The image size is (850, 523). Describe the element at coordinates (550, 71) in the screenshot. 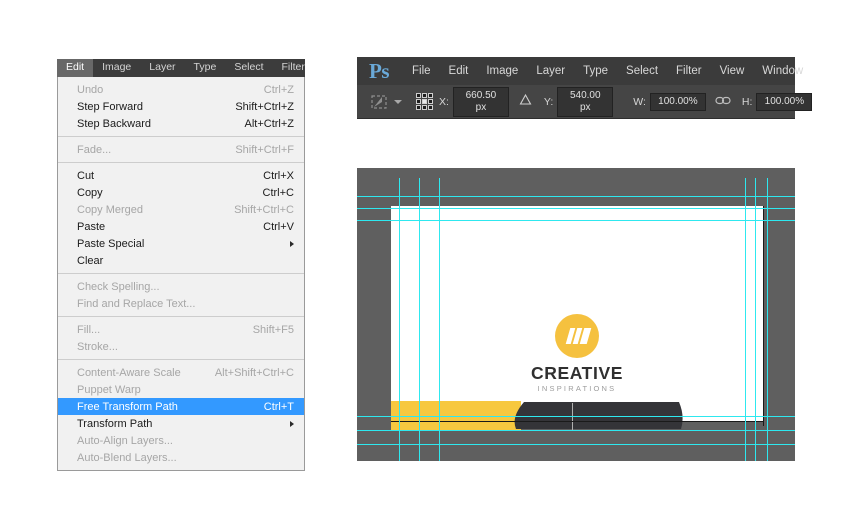

I see `ps-menu-layer: Layer` at that location.